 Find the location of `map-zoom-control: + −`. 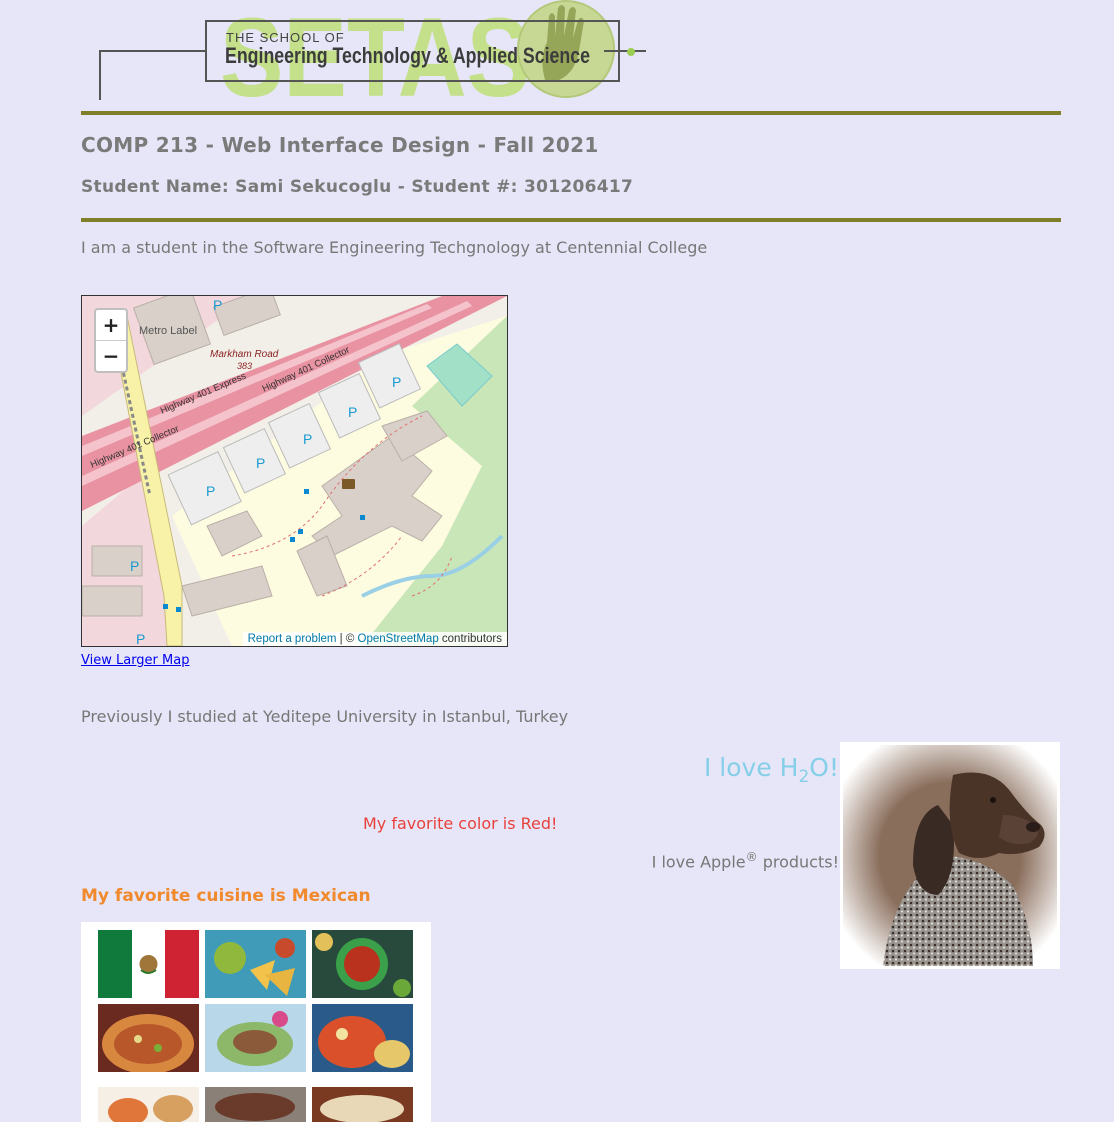

map-zoom-control: + − is located at coordinates (111, 340).